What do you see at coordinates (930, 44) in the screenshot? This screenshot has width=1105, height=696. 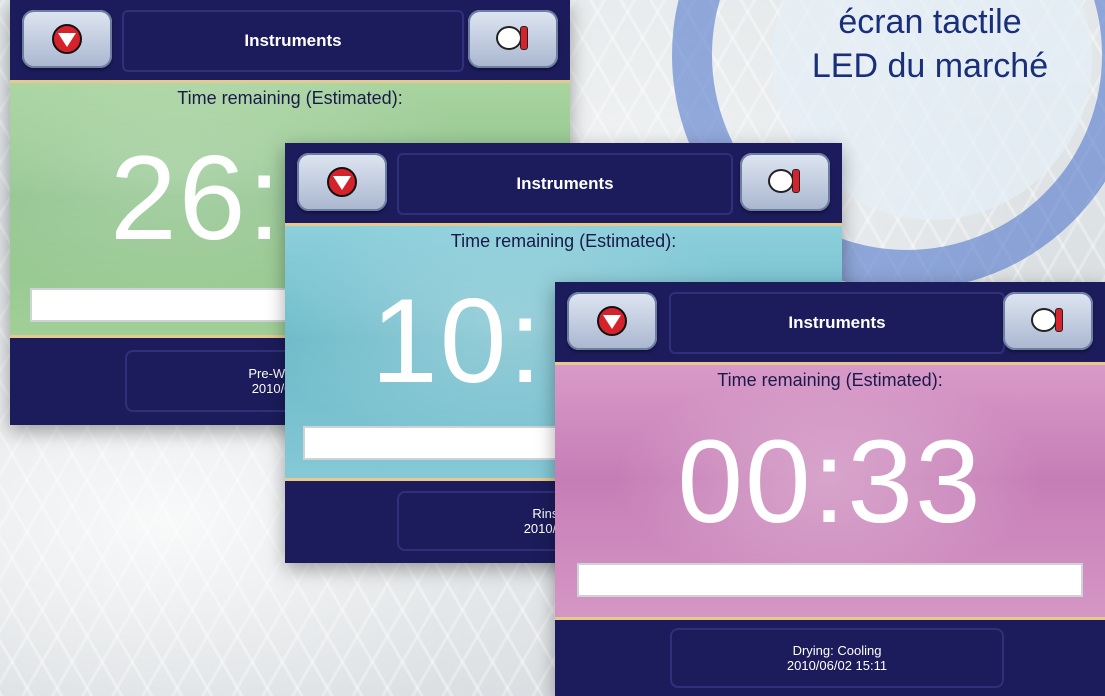 I see `headline: écran tactile LED du marché` at bounding box center [930, 44].